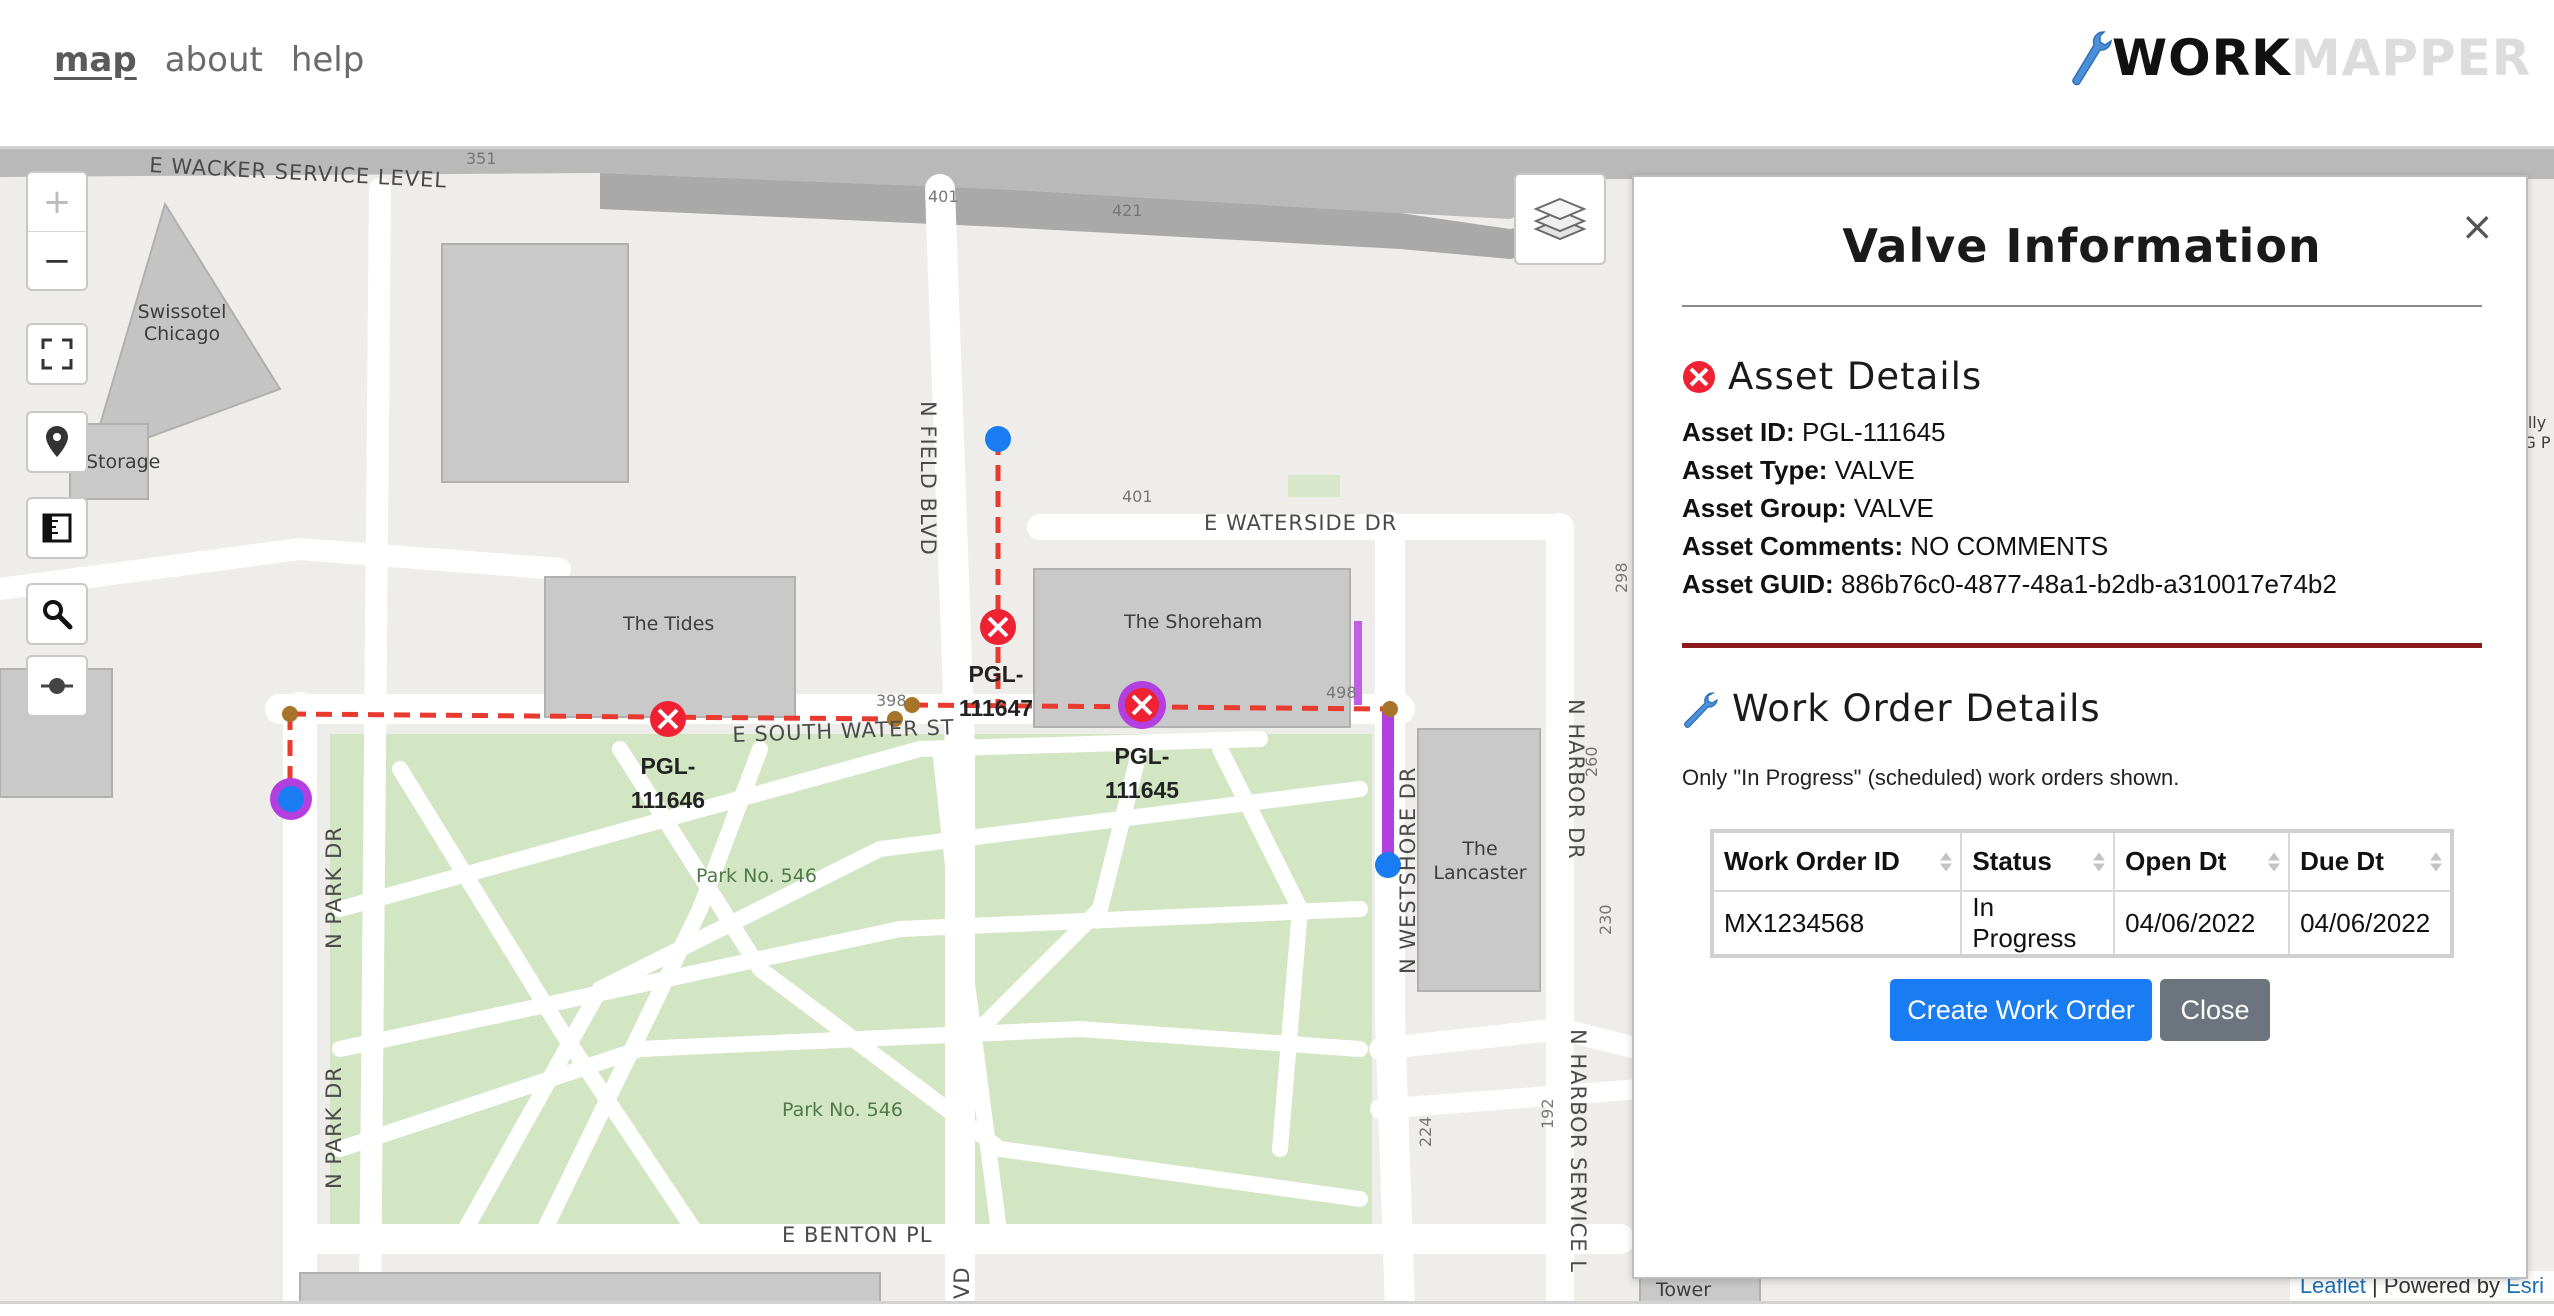 This screenshot has height=1316, width=2554. Describe the element at coordinates (842, 1110) in the screenshot. I see `park-label-b: Park No. 546` at that location.